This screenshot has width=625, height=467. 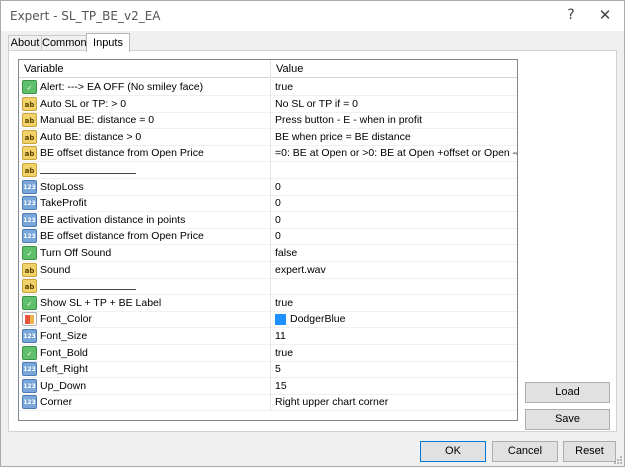 What do you see at coordinates (278, 369) in the screenshot?
I see `value-text: 5` at bounding box center [278, 369].